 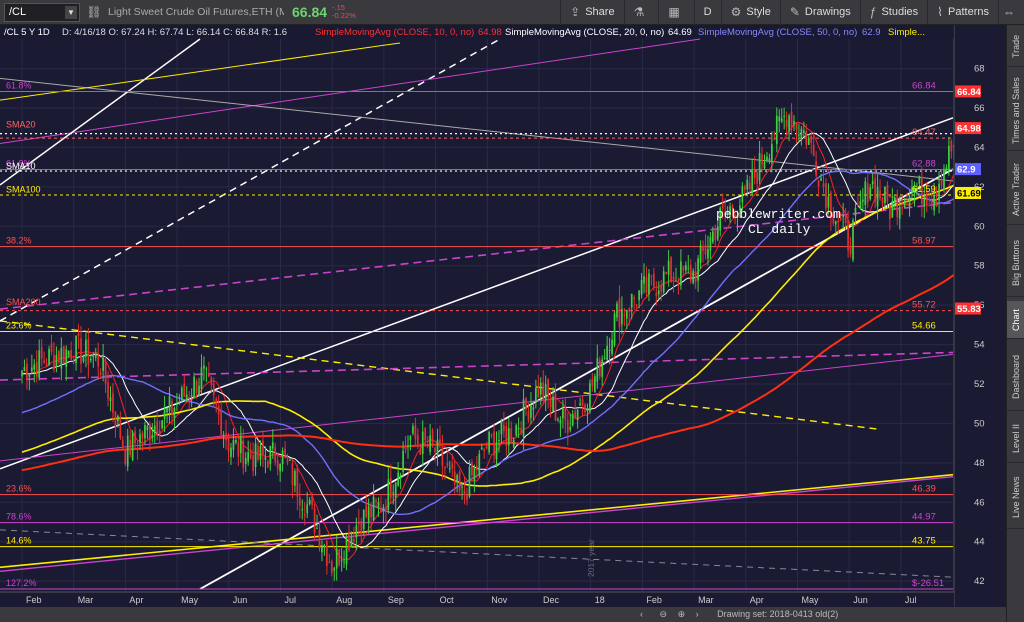 I want to click on price-box-label: 62.9, so click(x=966, y=170).